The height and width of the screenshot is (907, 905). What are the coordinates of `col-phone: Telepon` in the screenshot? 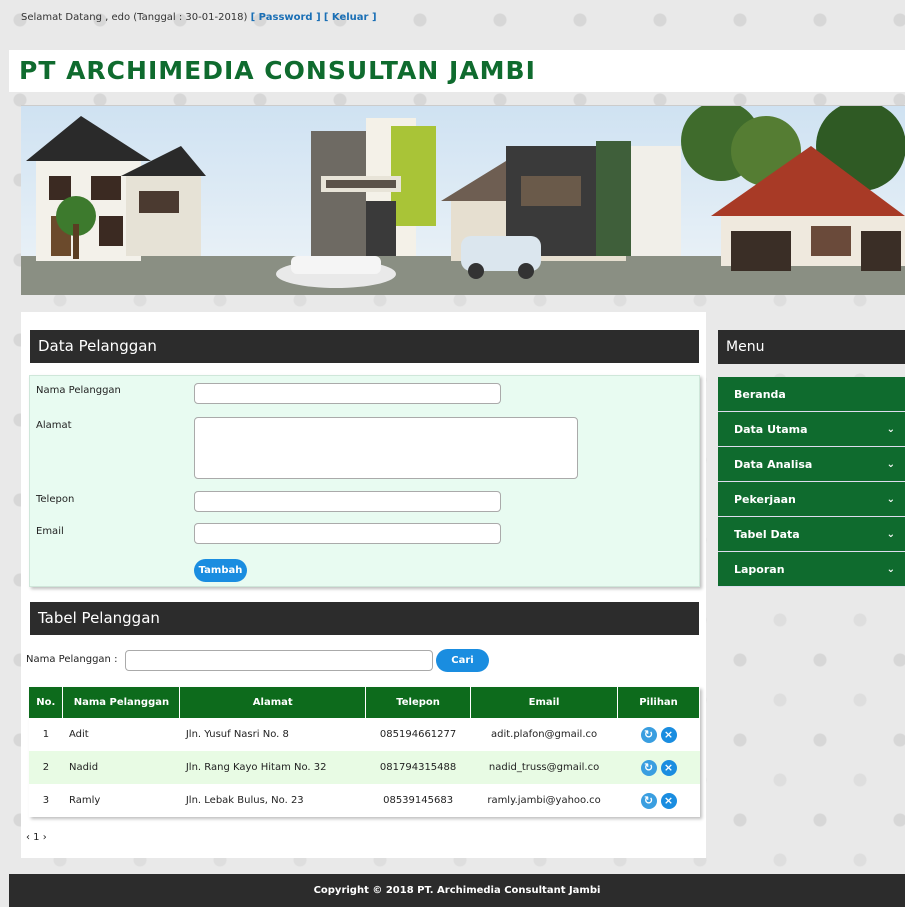 It's located at (418, 702).